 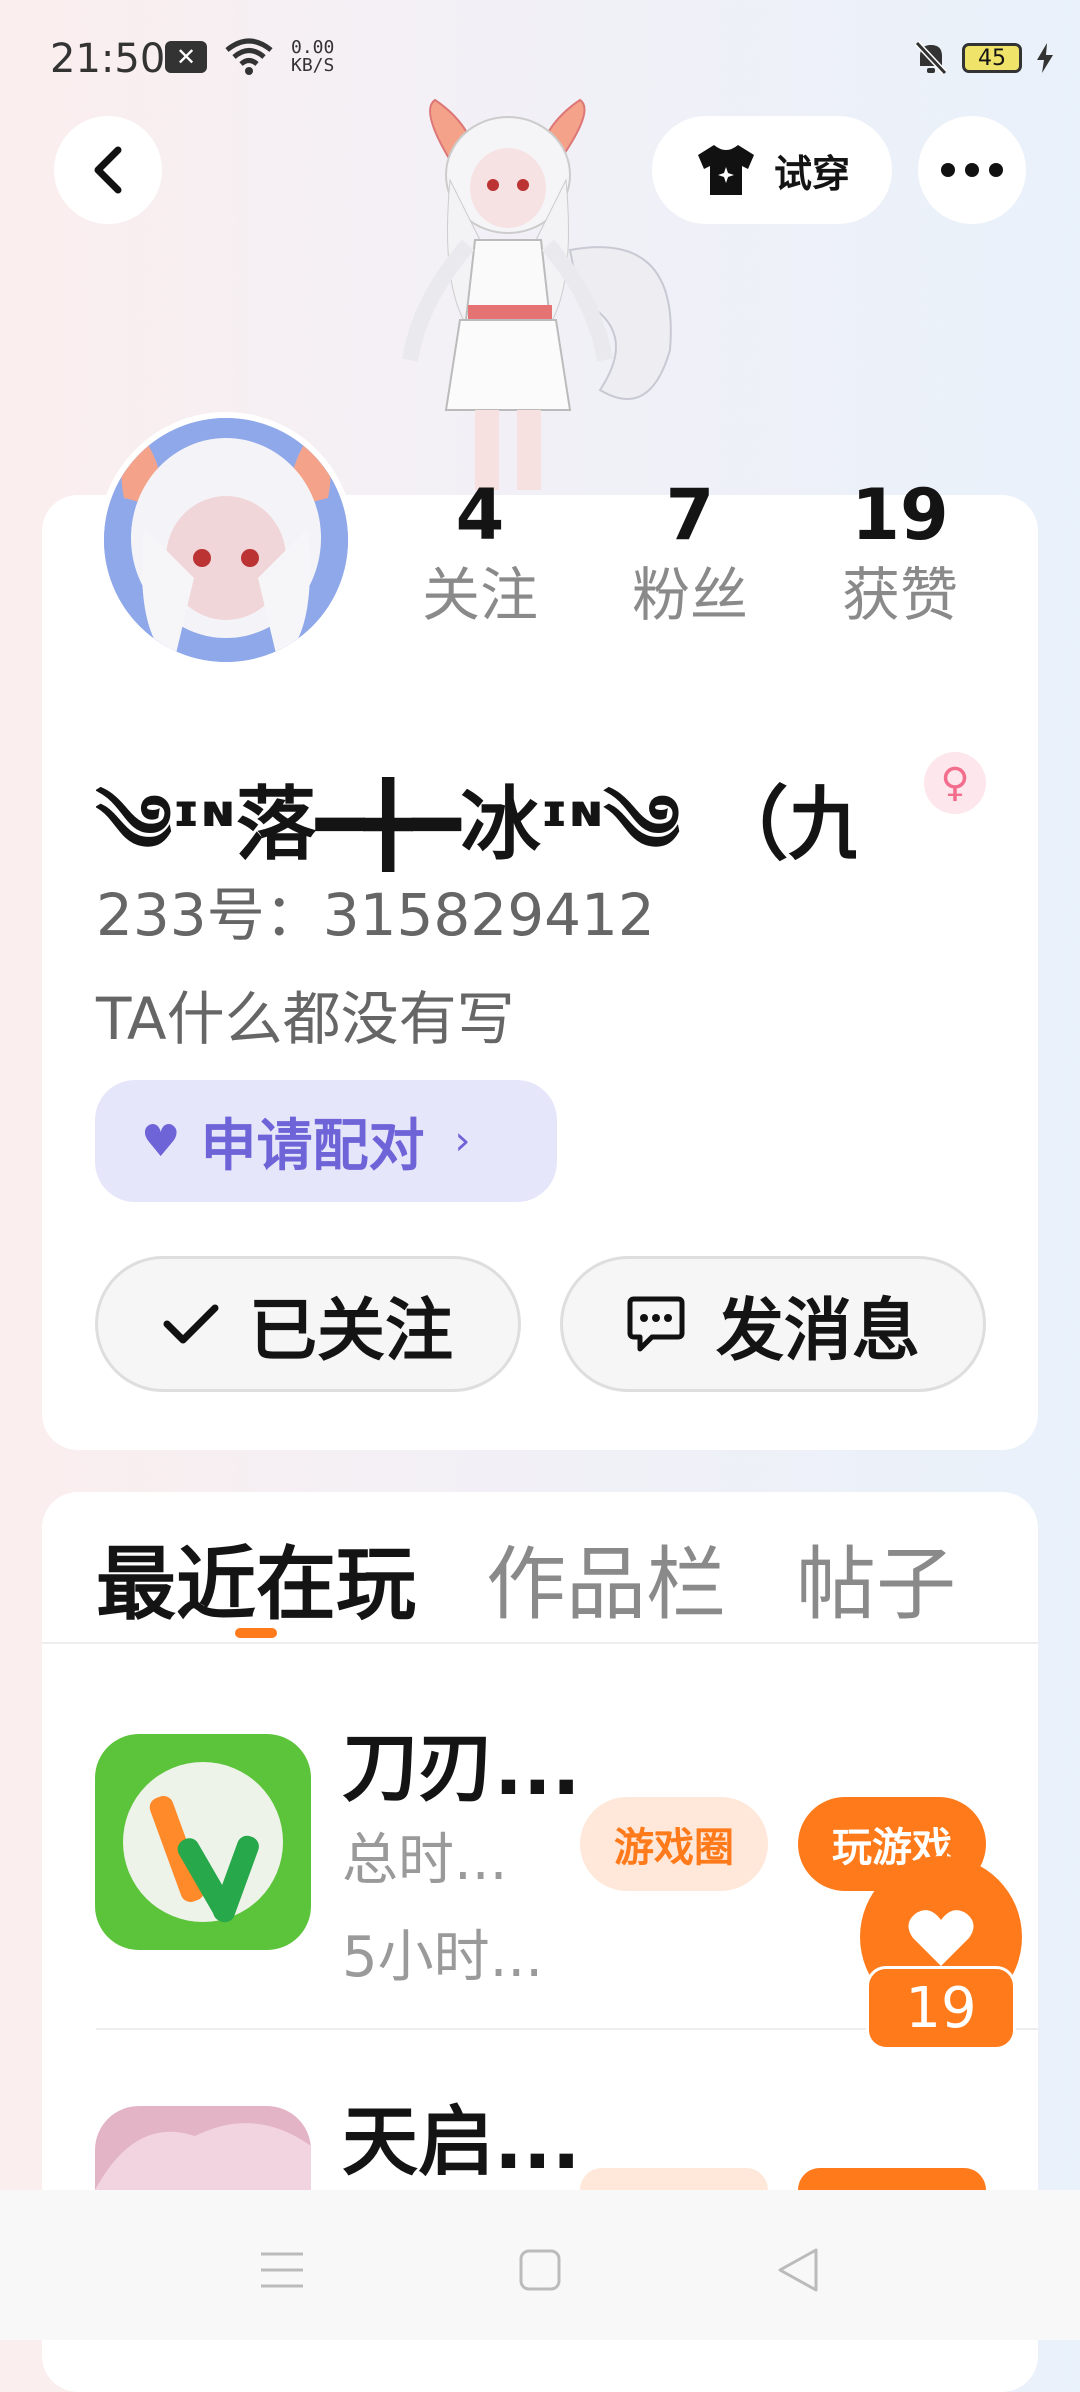 I want to click on try-on-label: 试穿, so click(x=811, y=173).